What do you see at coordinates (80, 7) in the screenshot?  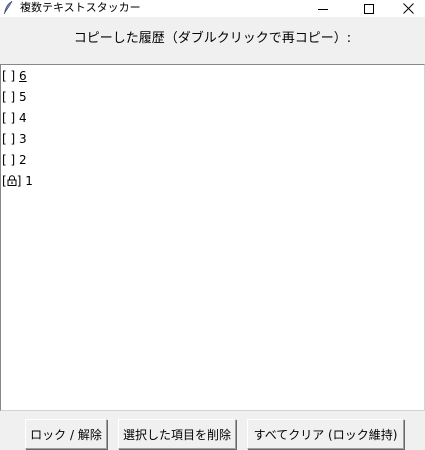 I see `window-title: 複数テキストスタッカー` at bounding box center [80, 7].